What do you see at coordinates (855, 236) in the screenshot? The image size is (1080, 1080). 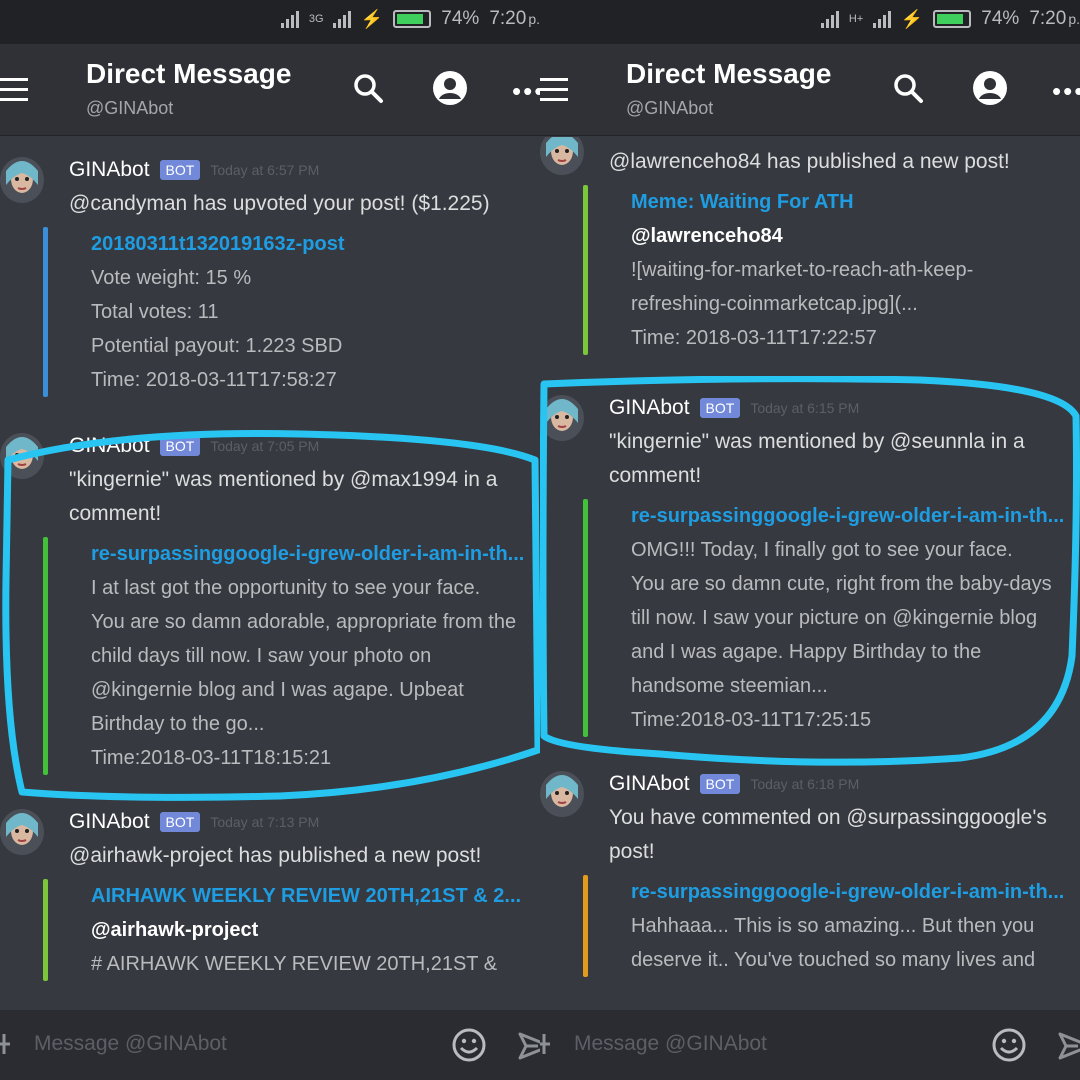 I see `embed-author: @lawrenceho84` at bounding box center [855, 236].